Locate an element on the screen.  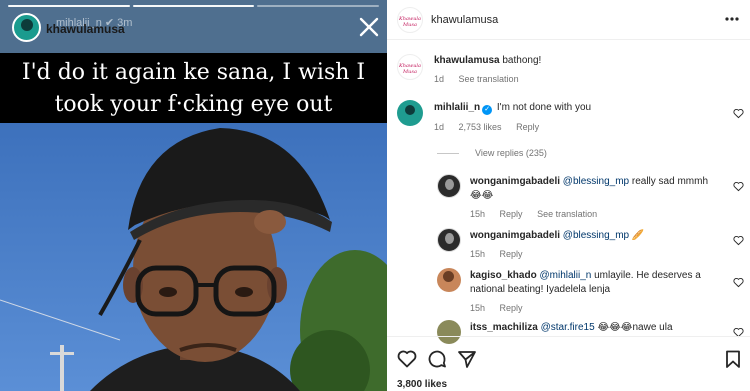
comment-icon is located at coordinates (437, 359).